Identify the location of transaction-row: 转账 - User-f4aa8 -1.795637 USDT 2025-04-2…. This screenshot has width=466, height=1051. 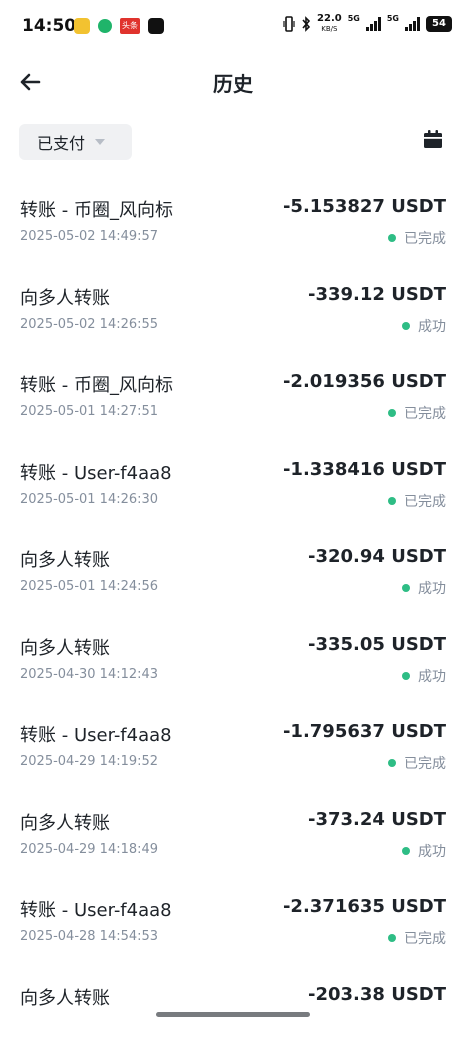
(233, 745).